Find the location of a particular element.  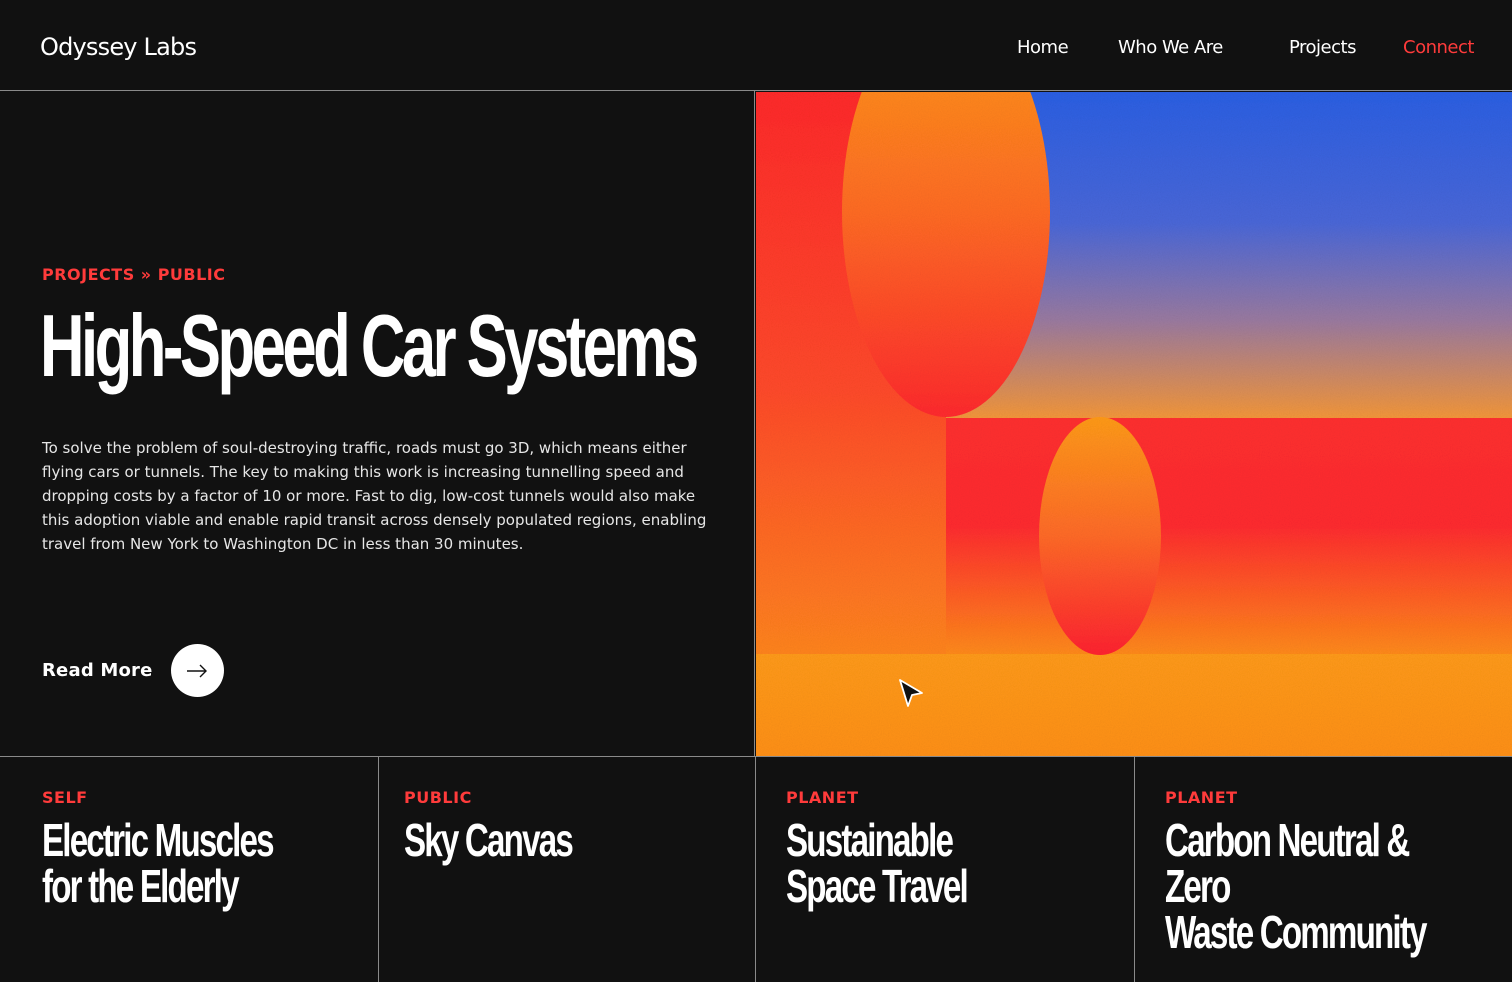

breadcrumb: PROJECTS » PUBLIC is located at coordinates (134, 274).